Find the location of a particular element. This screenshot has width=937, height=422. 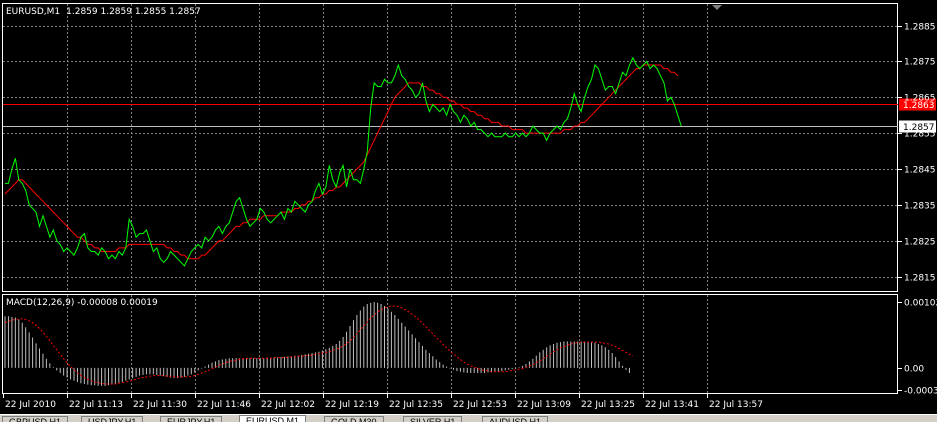

x-tick-label: 22 Jul 13:41 is located at coordinates (672, 405).